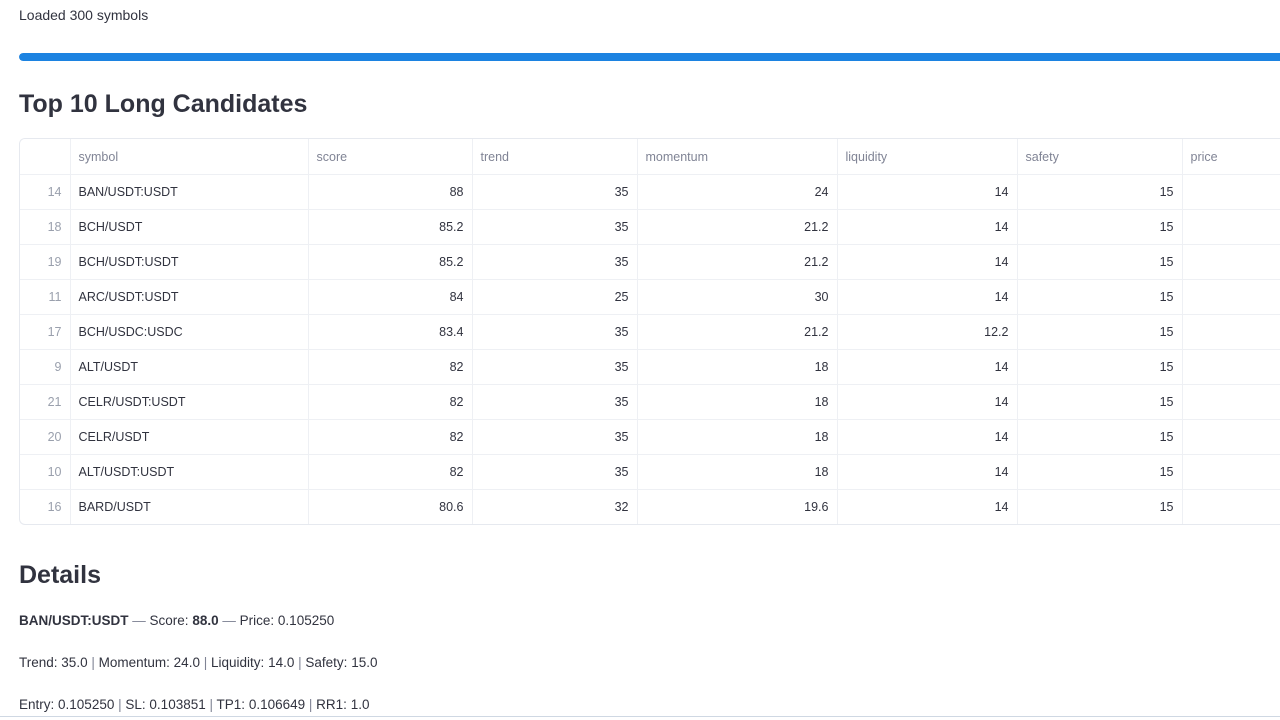  I want to click on cell-idx: 9, so click(45, 367).